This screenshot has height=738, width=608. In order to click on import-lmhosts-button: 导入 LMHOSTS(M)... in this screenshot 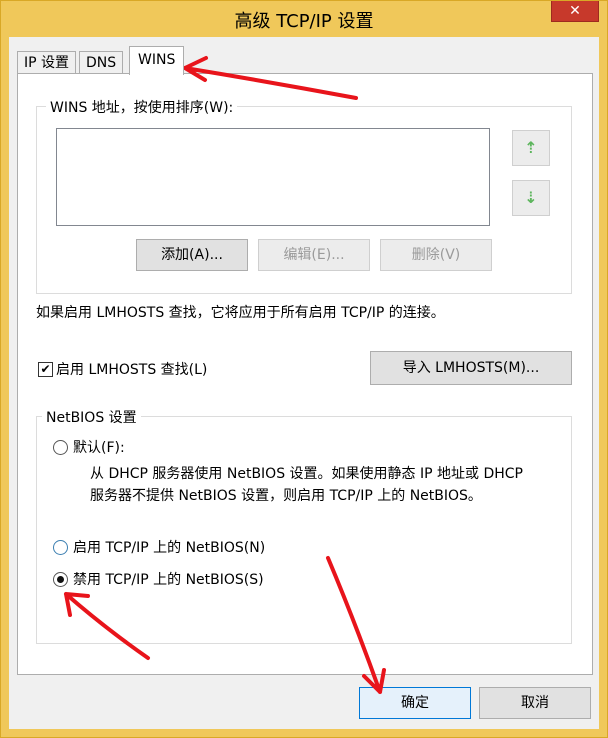, I will do `click(471, 368)`.